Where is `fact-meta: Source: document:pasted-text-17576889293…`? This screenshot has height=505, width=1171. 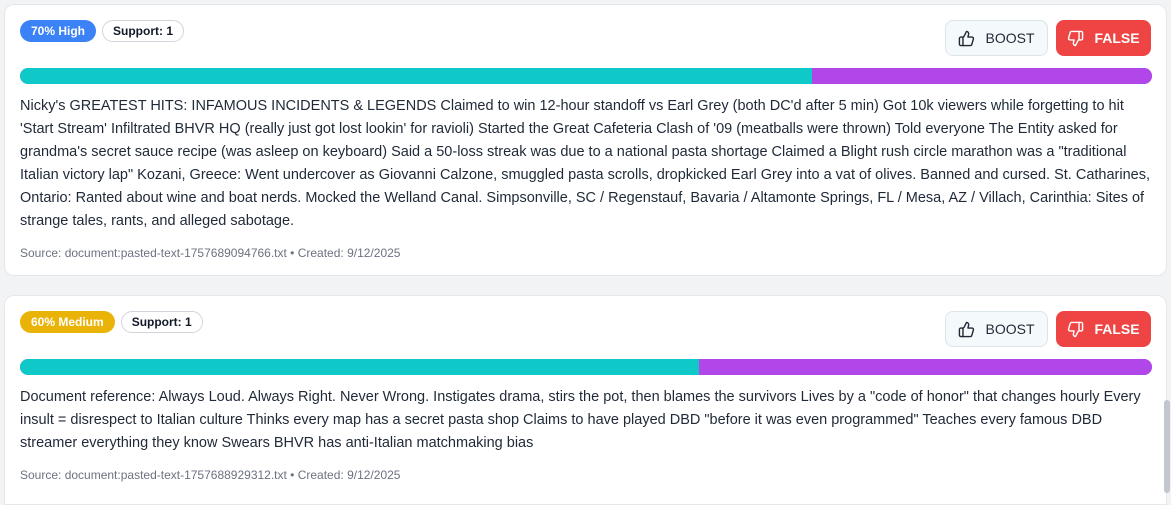
fact-meta: Source: document:pasted-text-17576889293… is located at coordinates (210, 475).